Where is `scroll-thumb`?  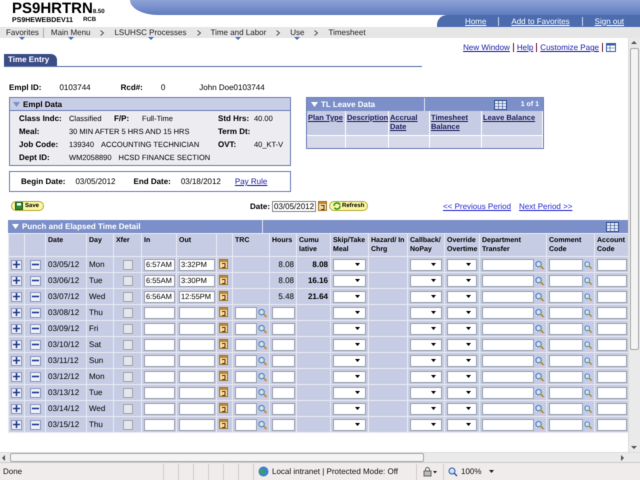 scroll-thumb is located at coordinates (217, 457).